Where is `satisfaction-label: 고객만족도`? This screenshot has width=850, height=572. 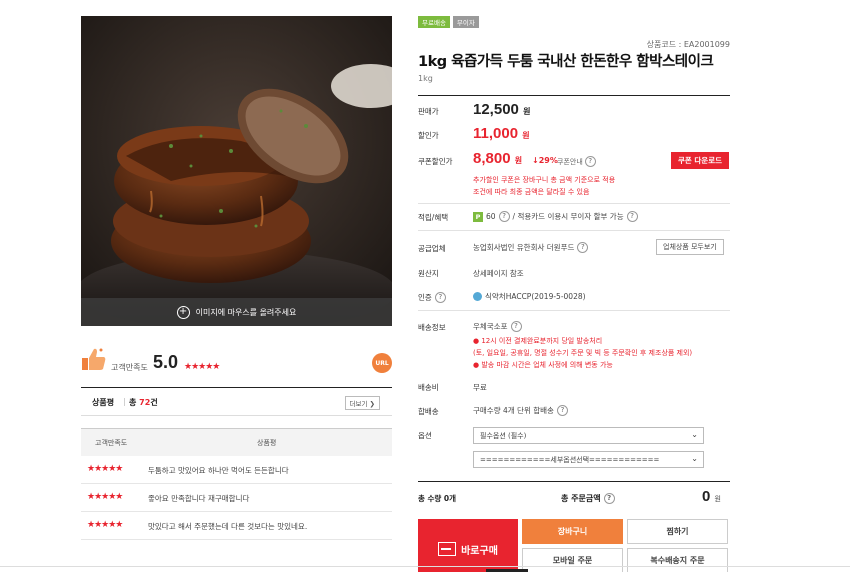 satisfaction-label: 고객만족도 is located at coordinates (129, 367).